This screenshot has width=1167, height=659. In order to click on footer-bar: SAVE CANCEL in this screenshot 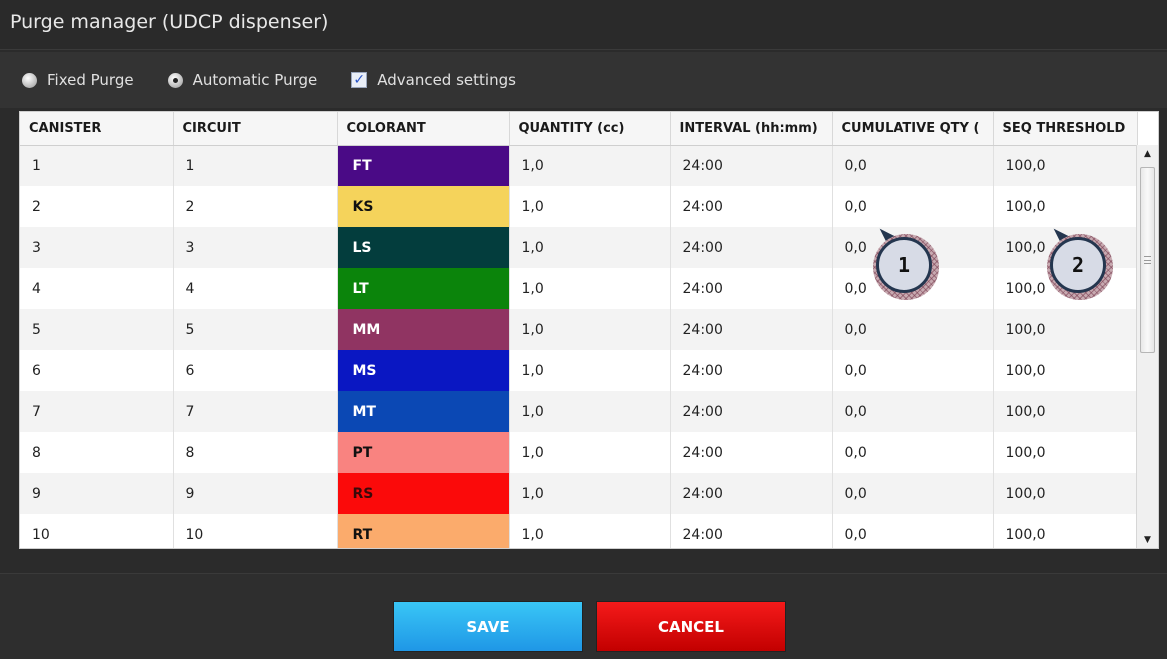, I will do `click(583, 616)`.